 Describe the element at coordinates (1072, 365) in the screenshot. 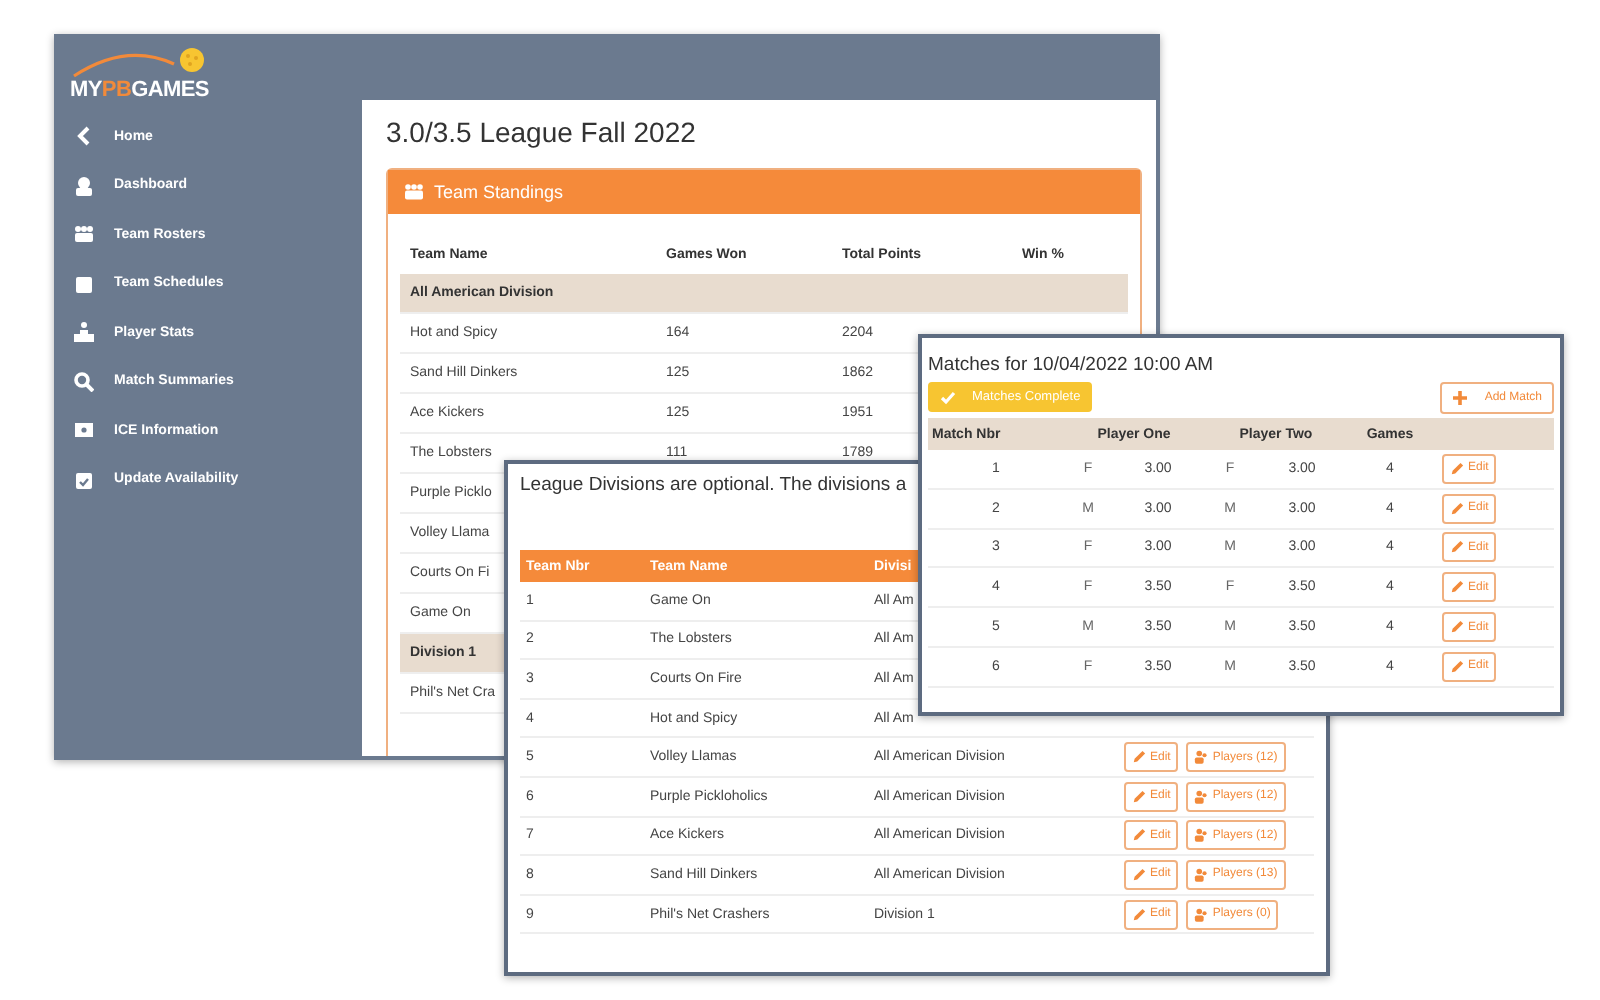

I see `matches-title: Matches for 10/04/2022 10:00 AM` at that location.